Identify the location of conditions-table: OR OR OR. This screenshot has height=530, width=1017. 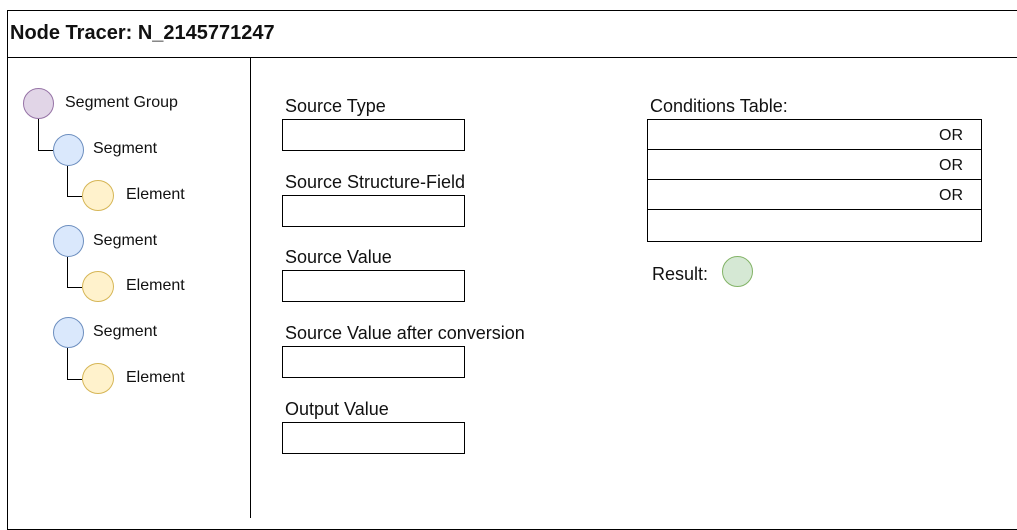
(814, 180).